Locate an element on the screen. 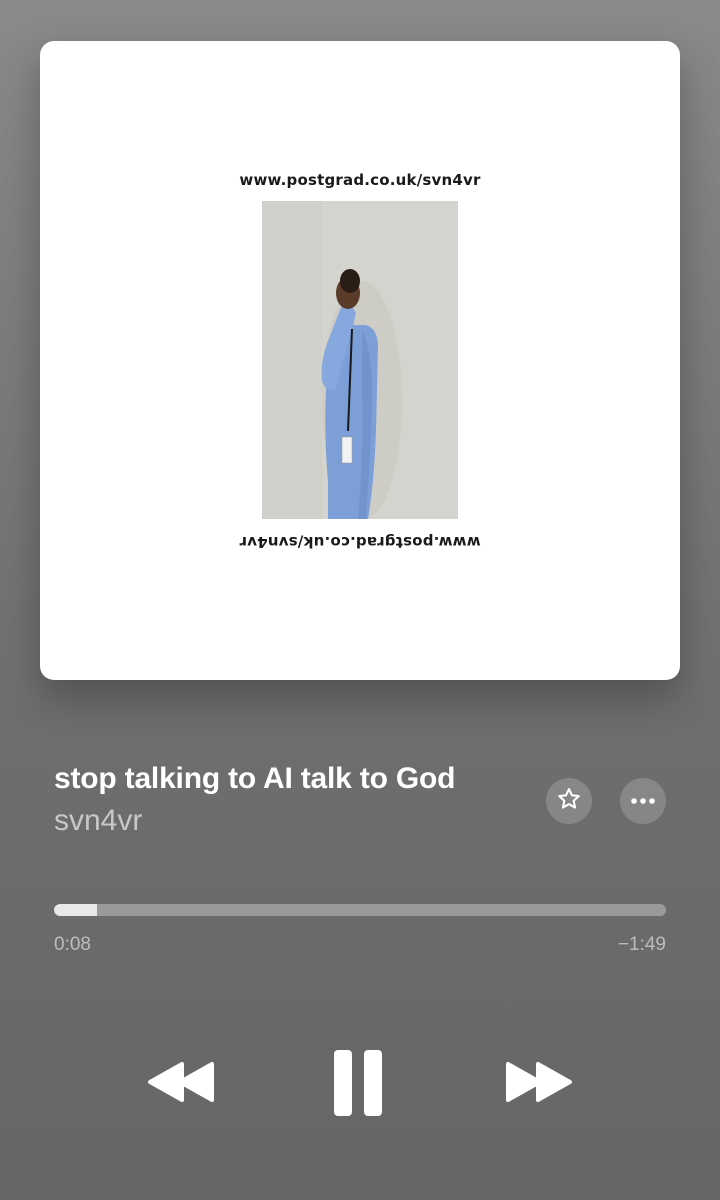 The height and width of the screenshot is (1200, 720). rewind-button is located at coordinates (181, 1082).